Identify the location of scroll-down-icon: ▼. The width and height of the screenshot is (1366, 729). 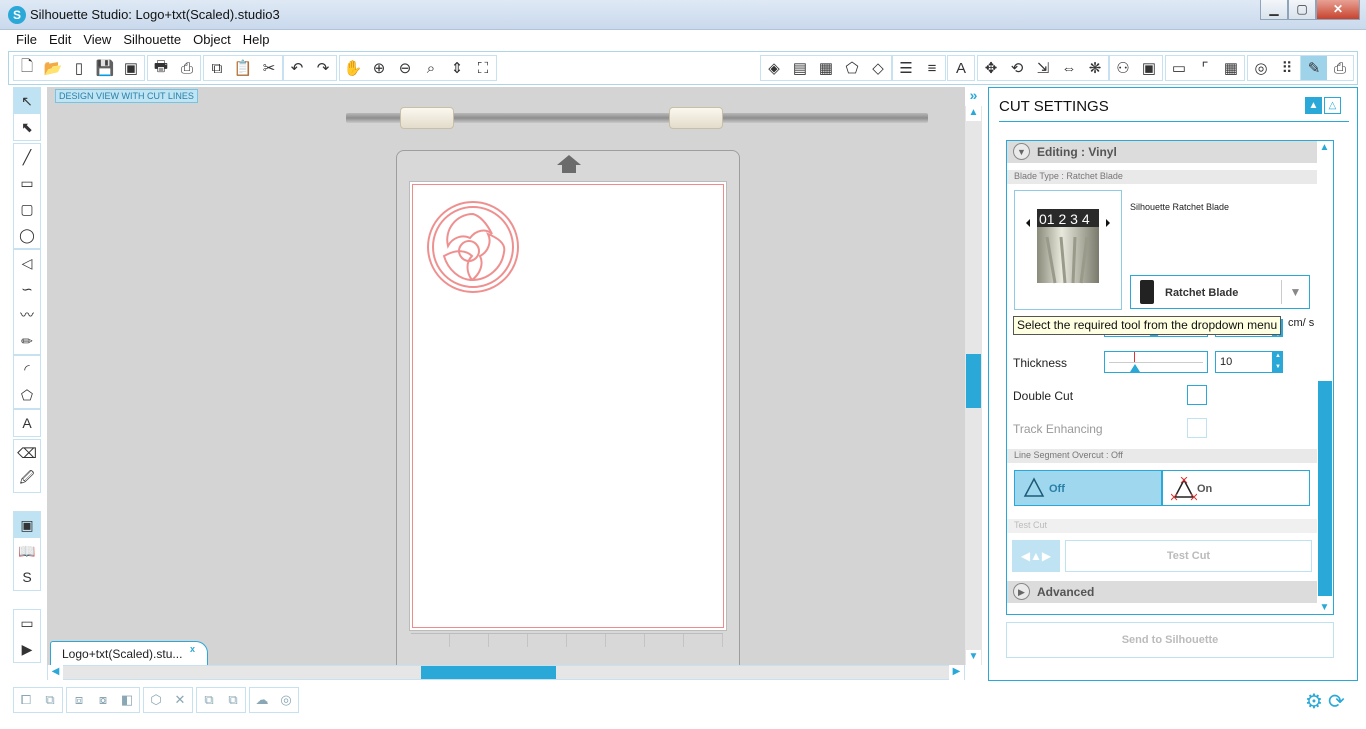
(1324, 607).